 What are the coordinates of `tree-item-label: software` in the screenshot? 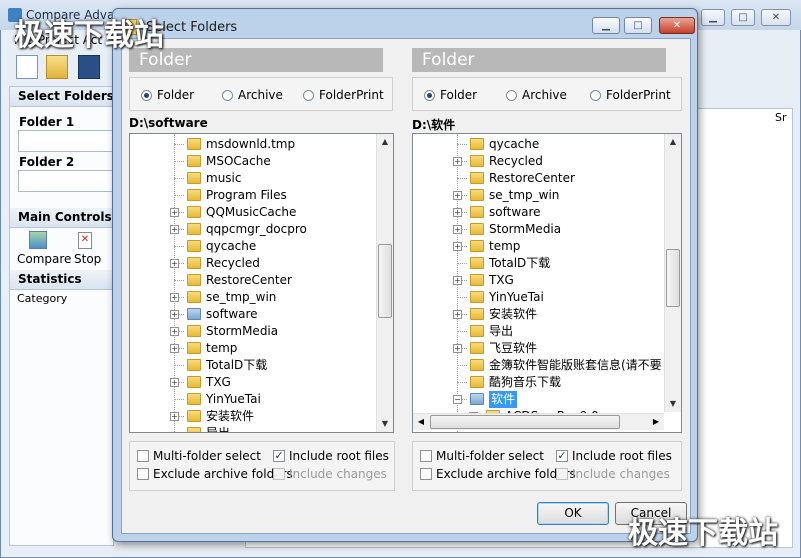 It's located at (515, 212).